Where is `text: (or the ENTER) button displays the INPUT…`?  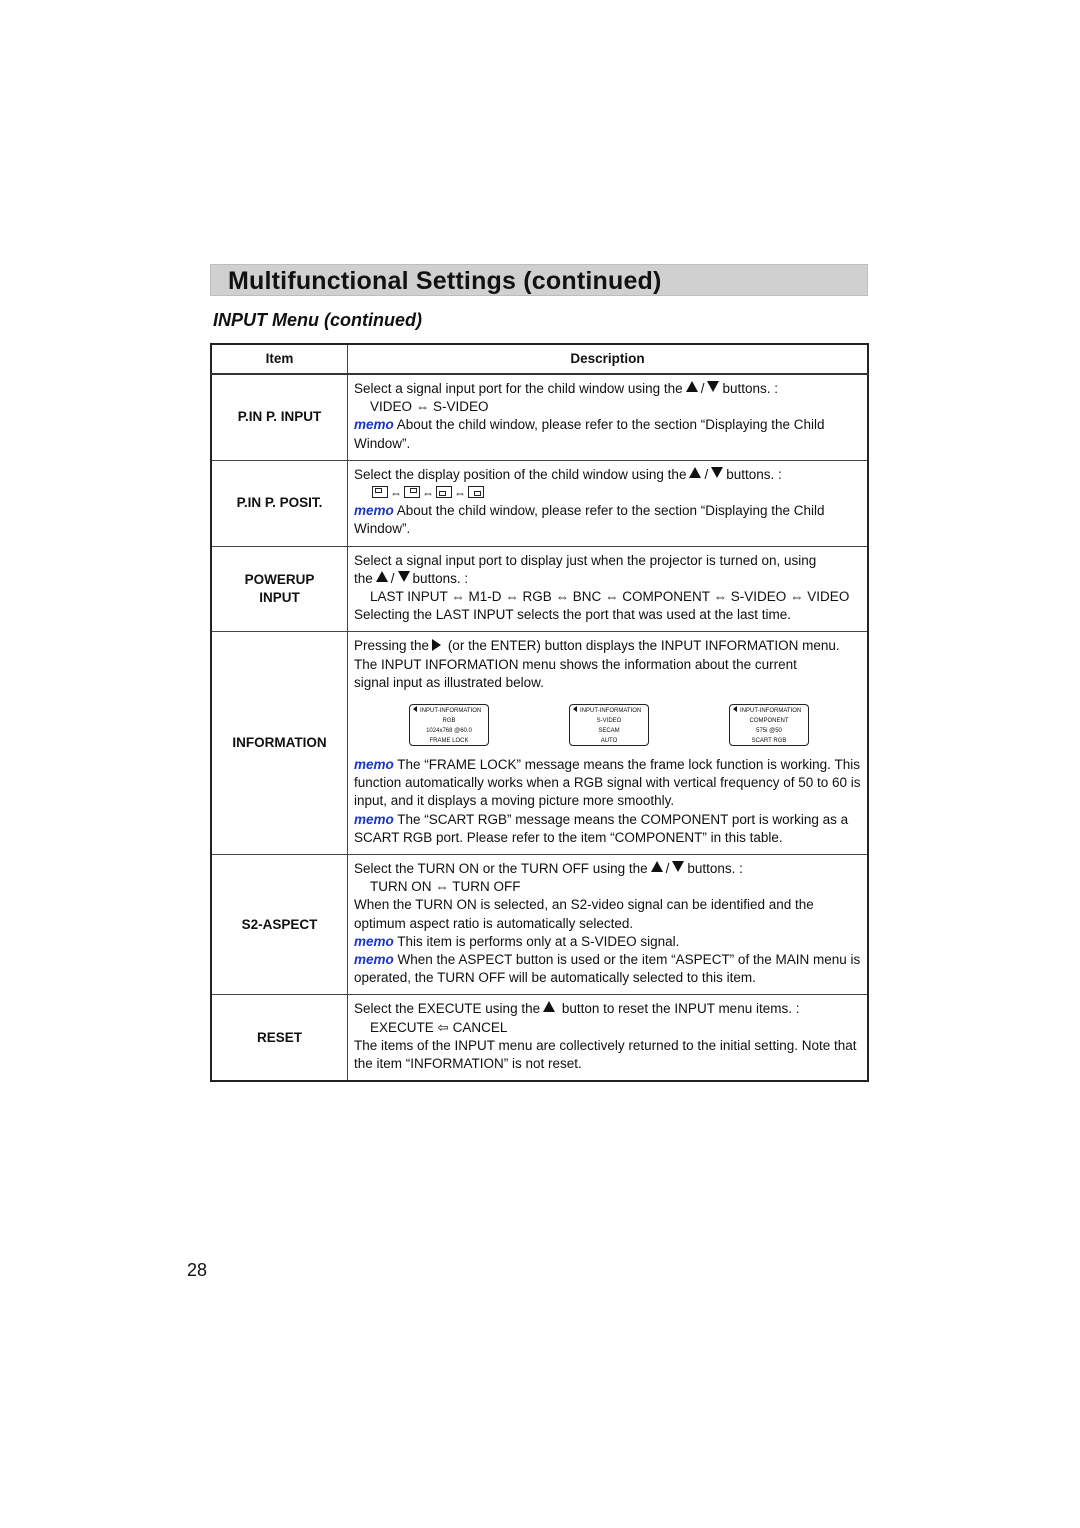 text: (or the ENTER) button displays the INPUT… is located at coordinates (643, 646).